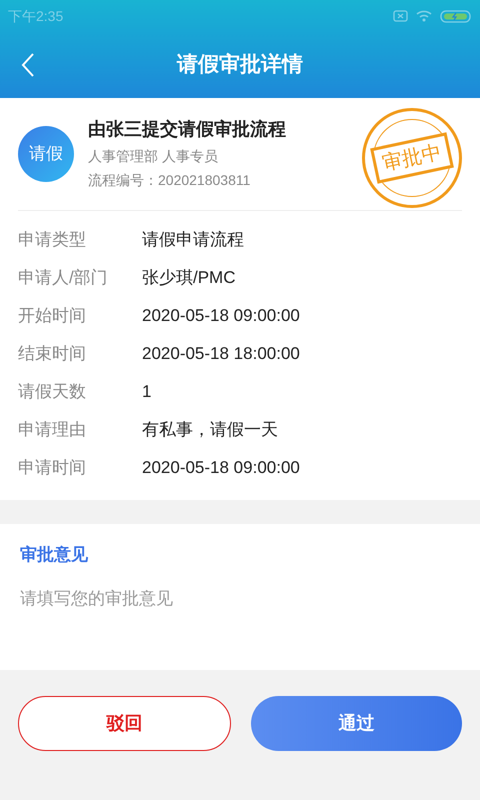  What do you see at coordinates (400, 16) in the screenshot?
I see `no-sim-icon` at bounding box center [400, 16].